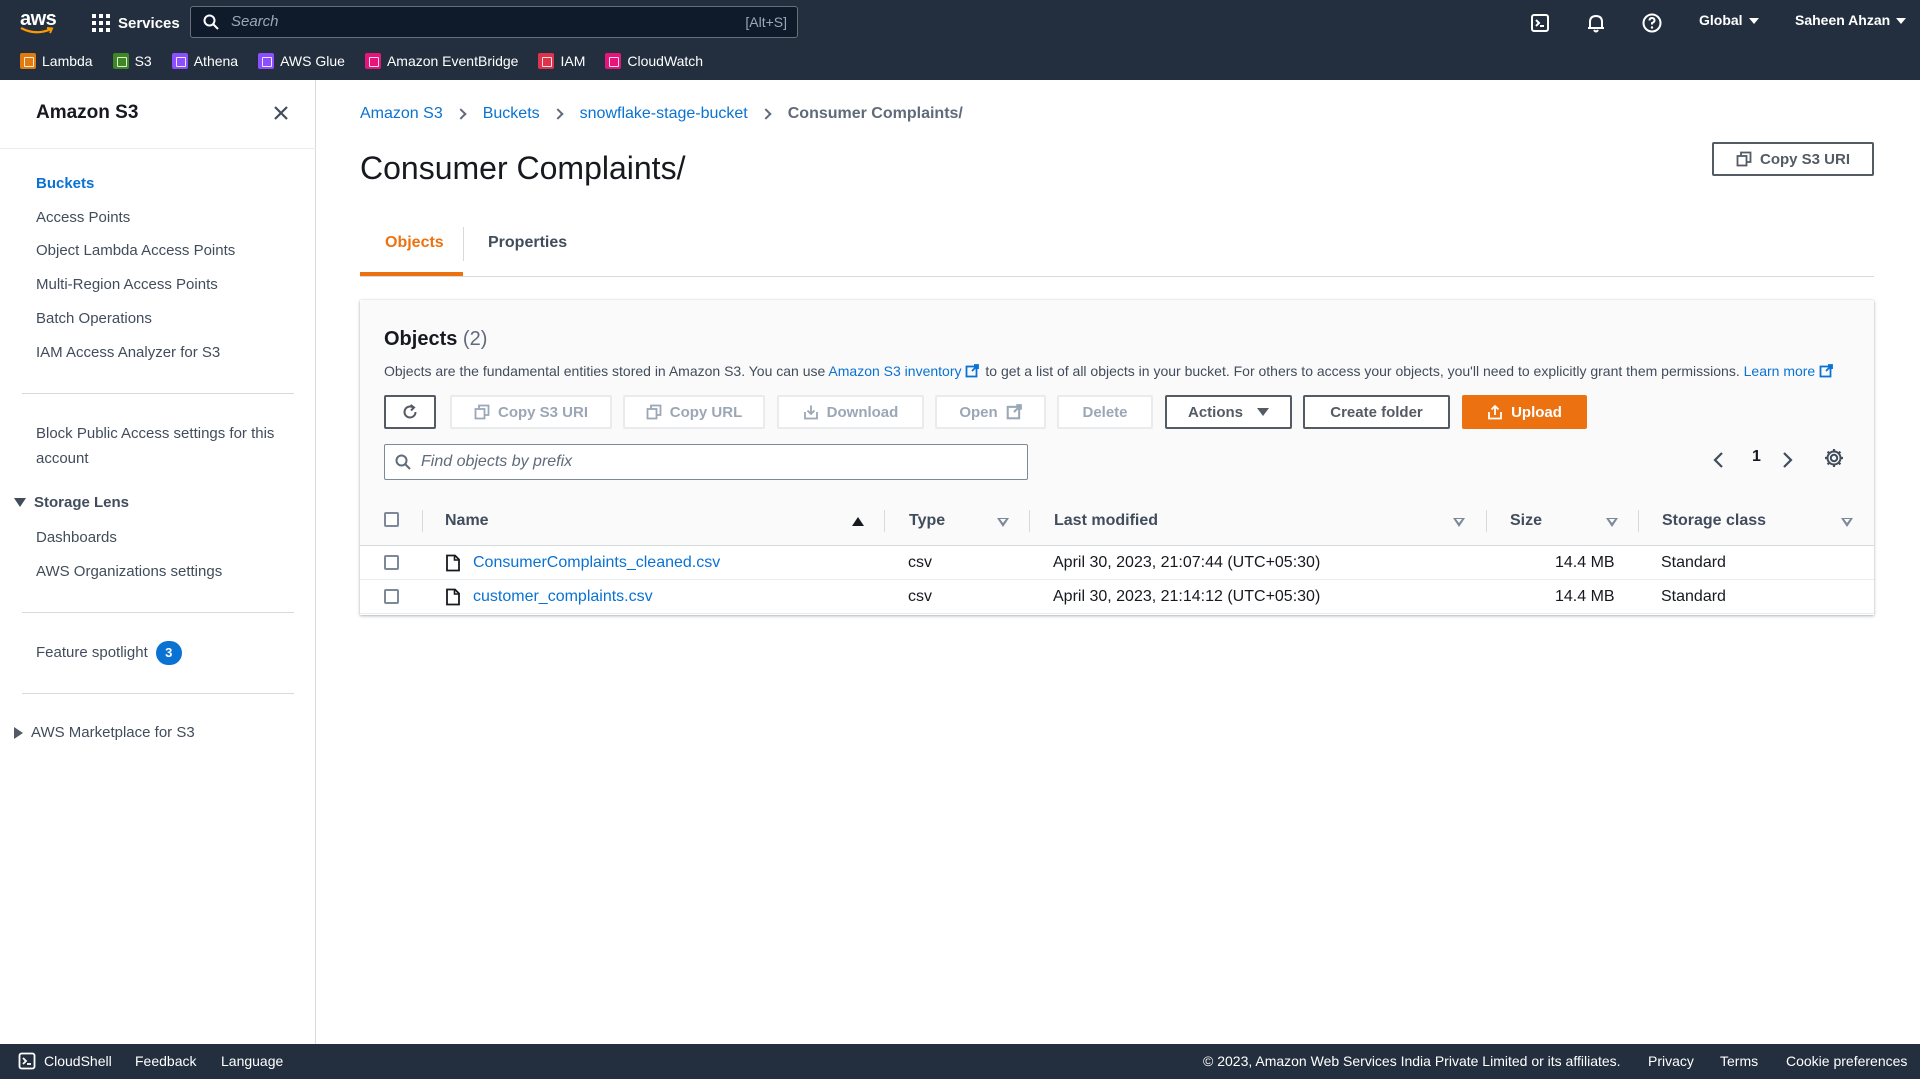 Image resolution: width=1920 pixels, height=1079 pixels. Describe the element at coordinates (82, 502) in the screenshot. I see `sidebar-section-label: Storage Lens` at that location.